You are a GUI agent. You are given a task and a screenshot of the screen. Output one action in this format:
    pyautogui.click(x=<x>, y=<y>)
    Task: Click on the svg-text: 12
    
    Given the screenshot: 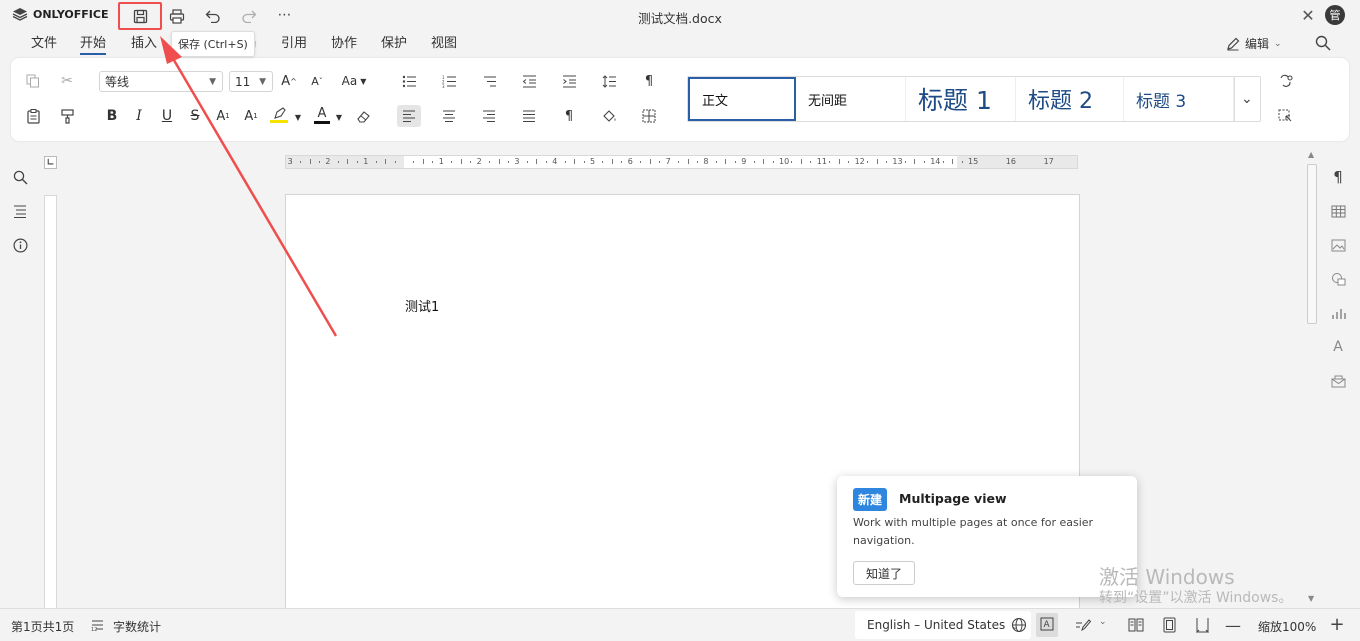 What is the action you would take?
    pyautogui.click(x=94, y=629)
    